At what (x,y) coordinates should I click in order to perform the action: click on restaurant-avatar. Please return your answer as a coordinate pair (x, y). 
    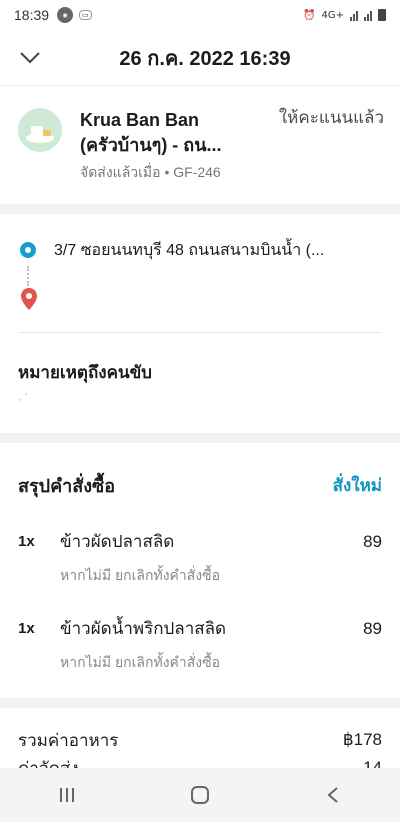
    Looking at the image, I should click on (40, 130).